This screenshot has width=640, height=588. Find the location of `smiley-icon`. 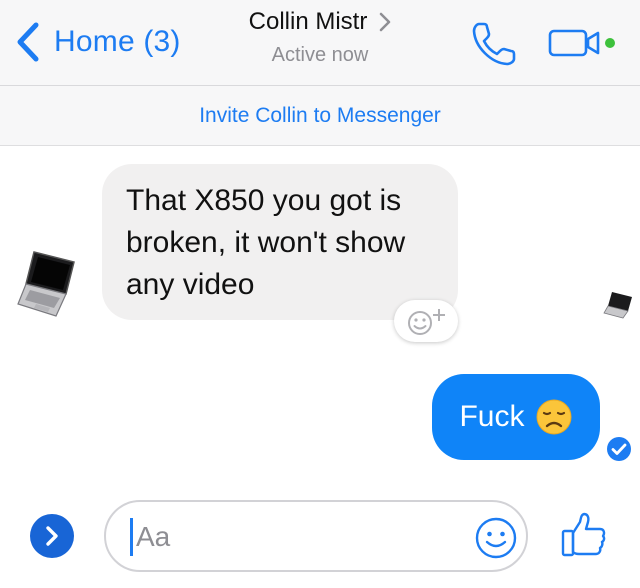

smiley-icon is located at coordinates (496, 538).